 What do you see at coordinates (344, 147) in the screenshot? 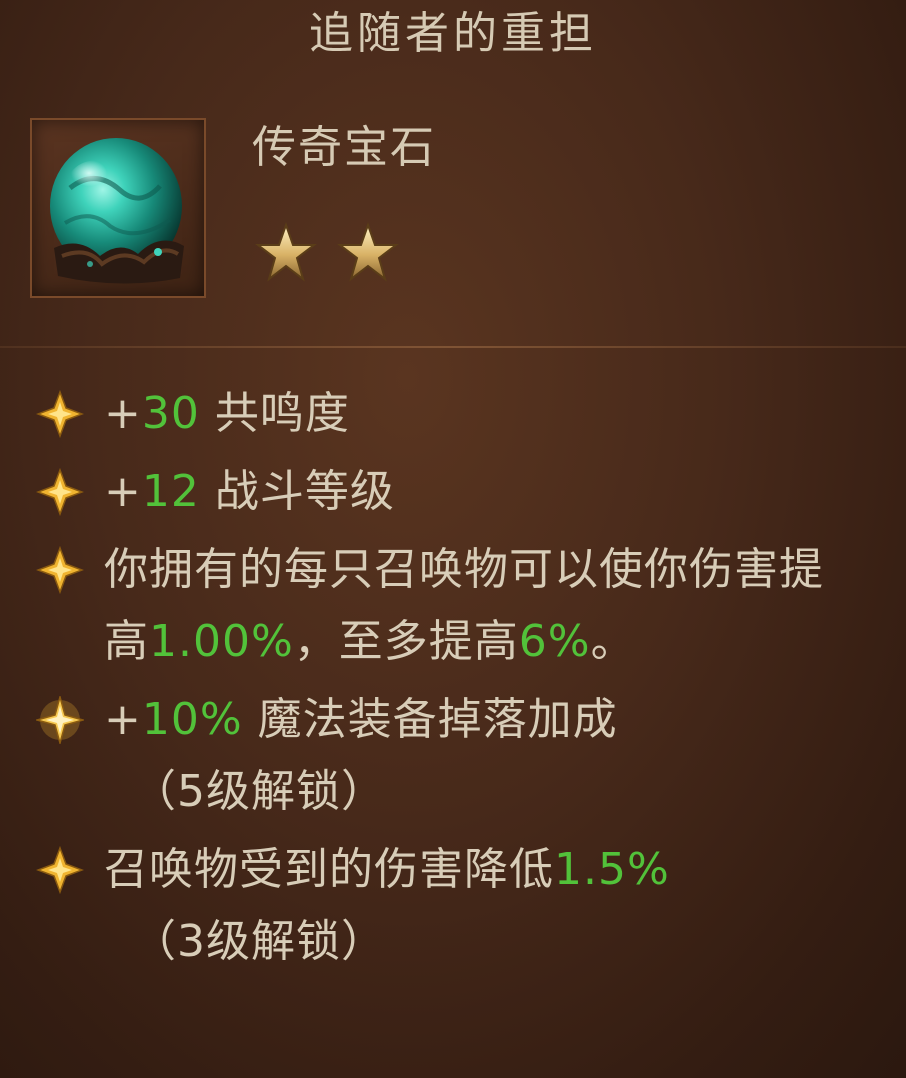
I see `item-type: 传奇宝石` at bounding box center [344, 147].